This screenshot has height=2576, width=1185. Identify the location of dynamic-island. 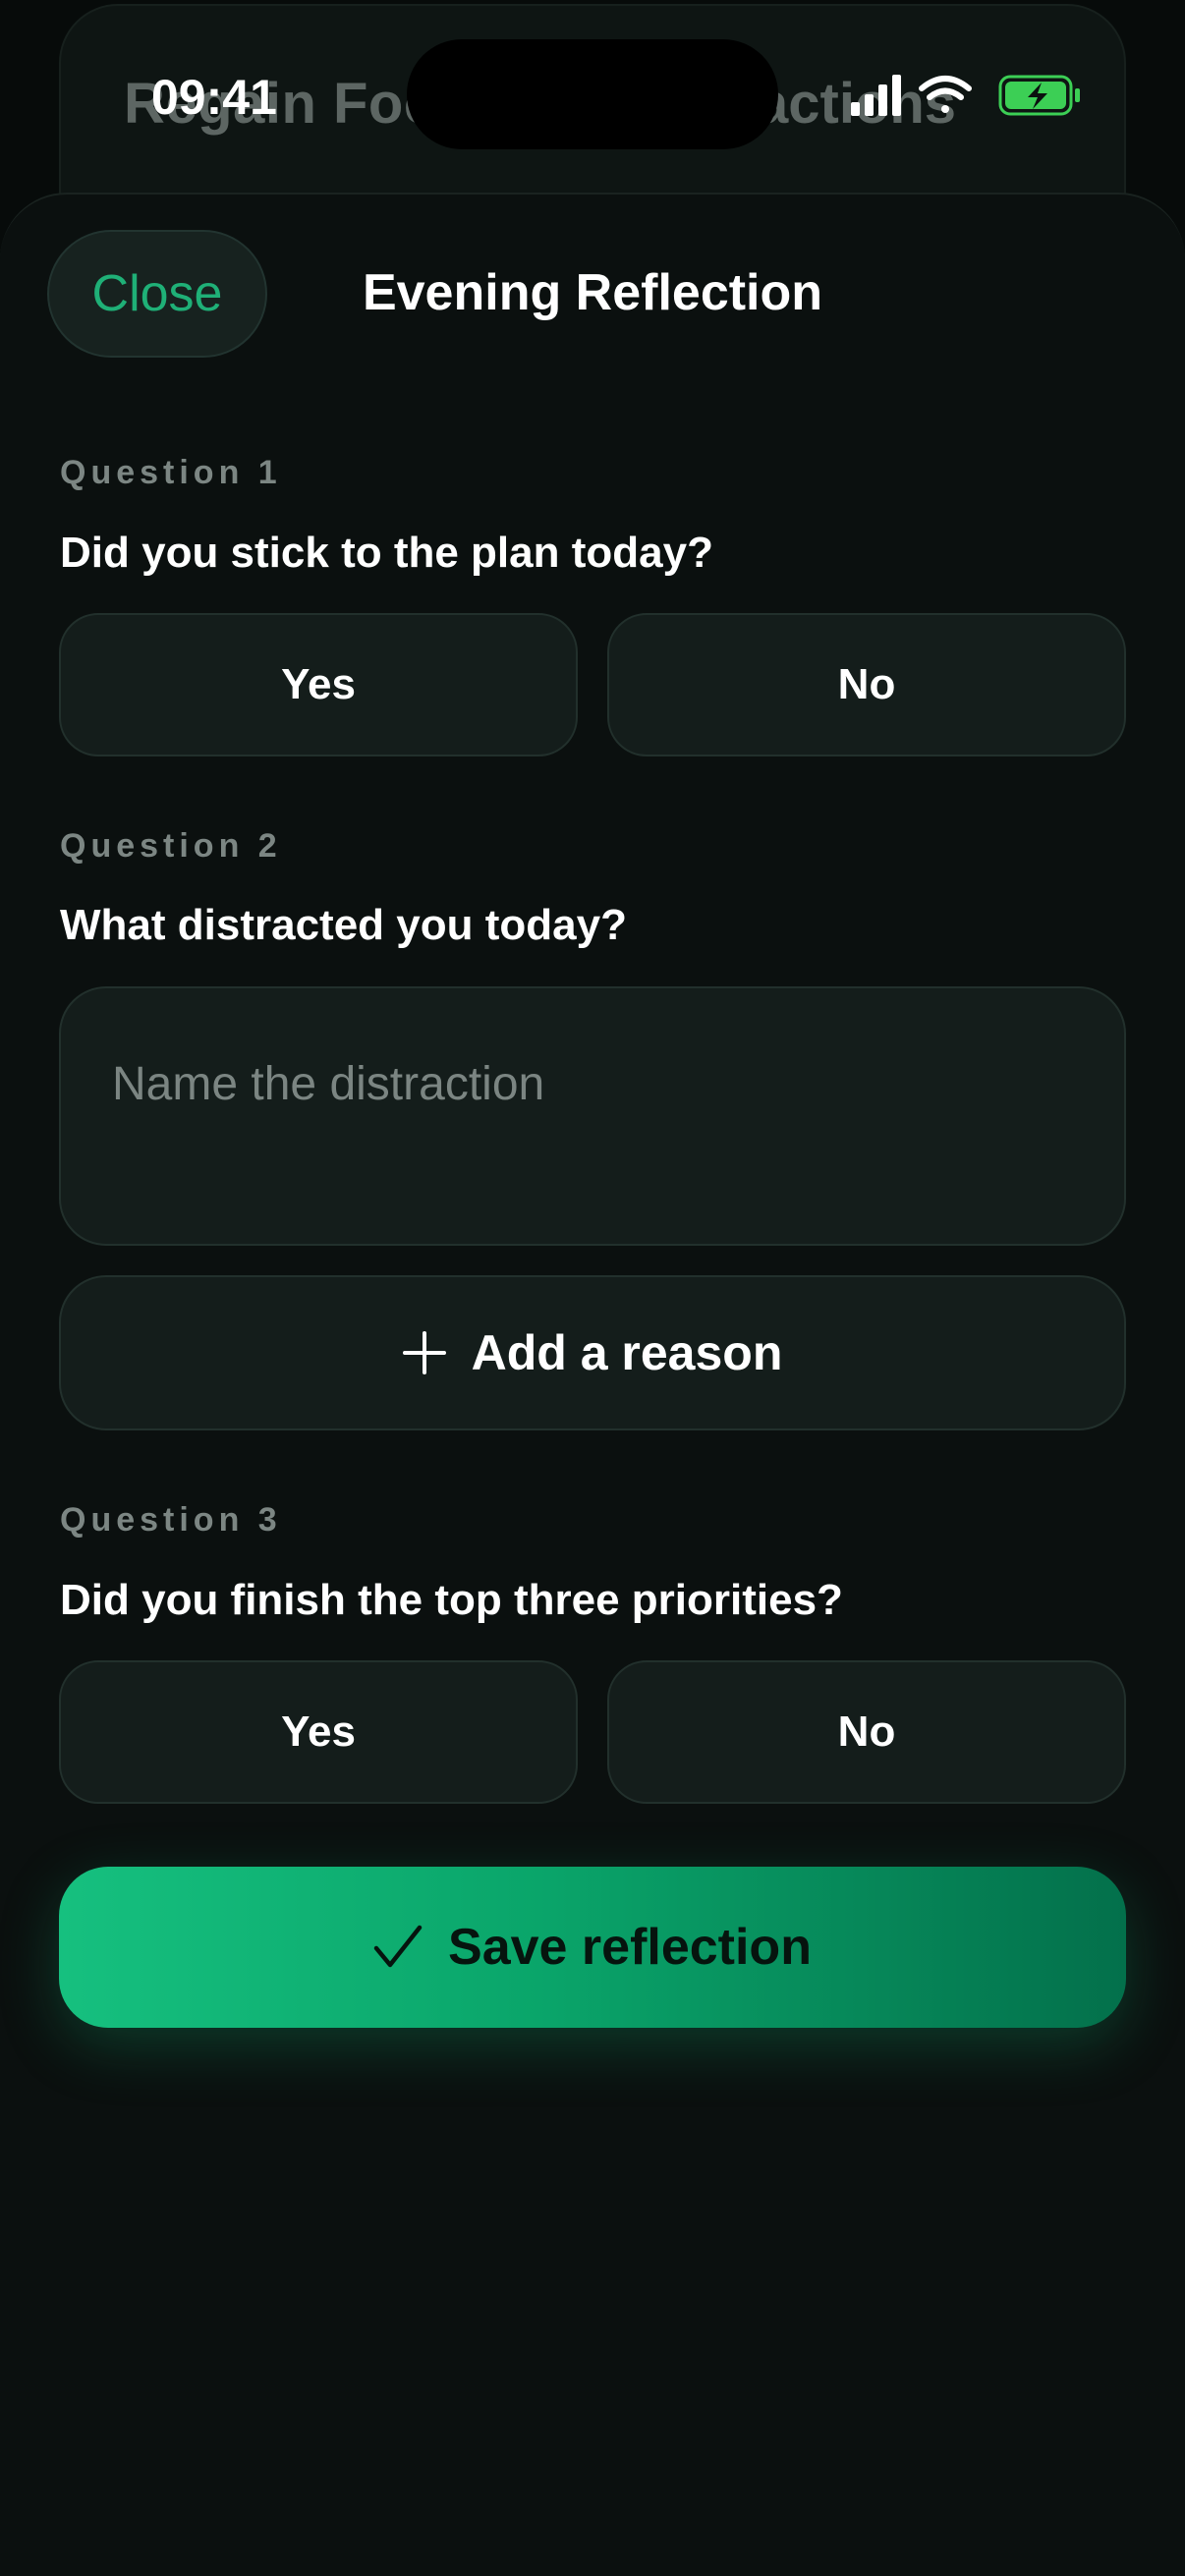
(592, 94).